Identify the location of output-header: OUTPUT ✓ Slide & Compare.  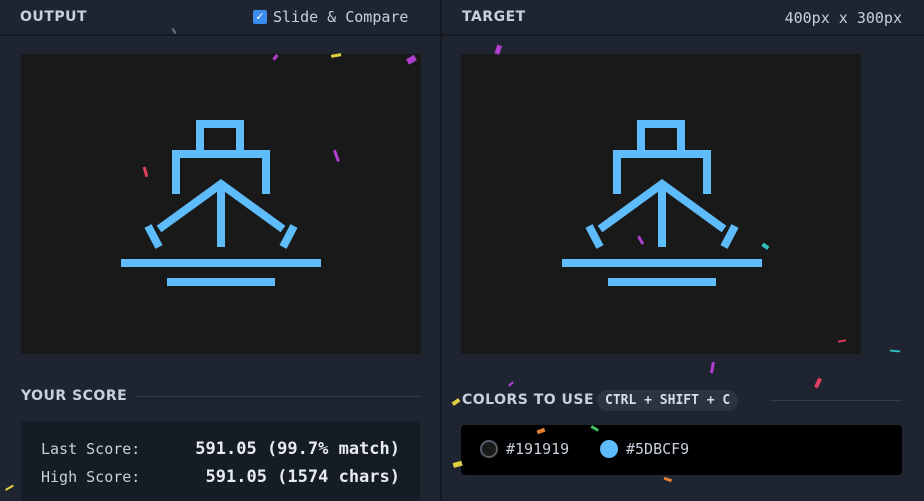
(220, 18).